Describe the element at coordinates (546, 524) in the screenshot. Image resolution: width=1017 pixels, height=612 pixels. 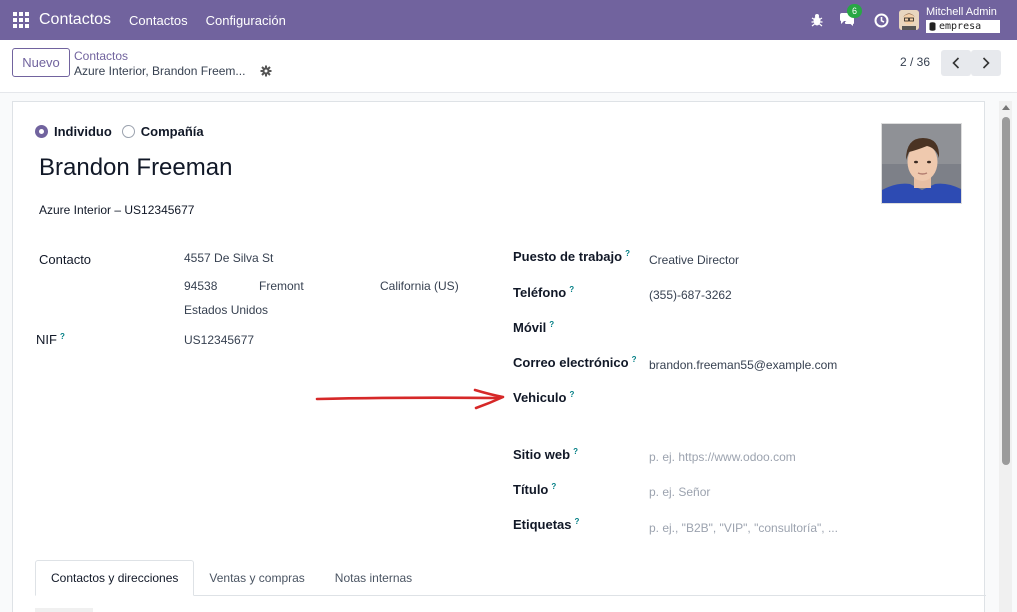
I see `tags-label: Etiquetas?` at that location.